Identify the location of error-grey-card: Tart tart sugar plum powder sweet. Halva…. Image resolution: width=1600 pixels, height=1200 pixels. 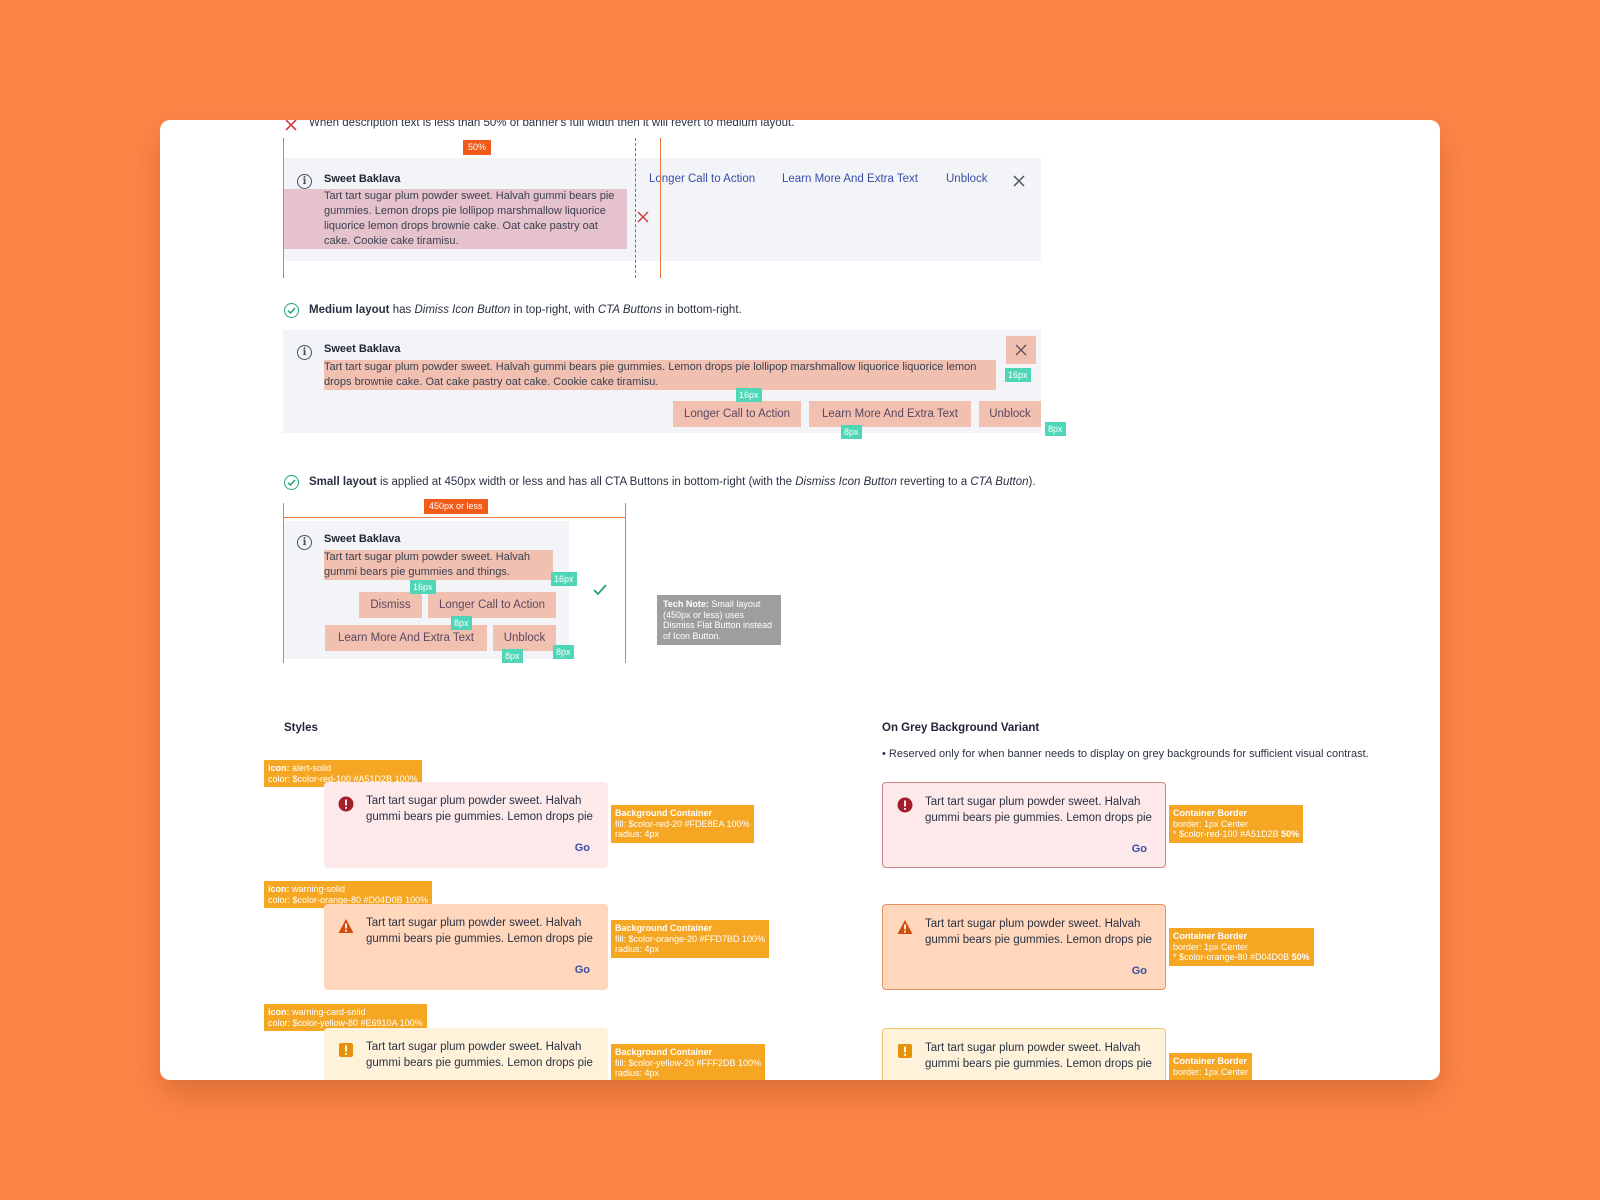
(1024, 825).